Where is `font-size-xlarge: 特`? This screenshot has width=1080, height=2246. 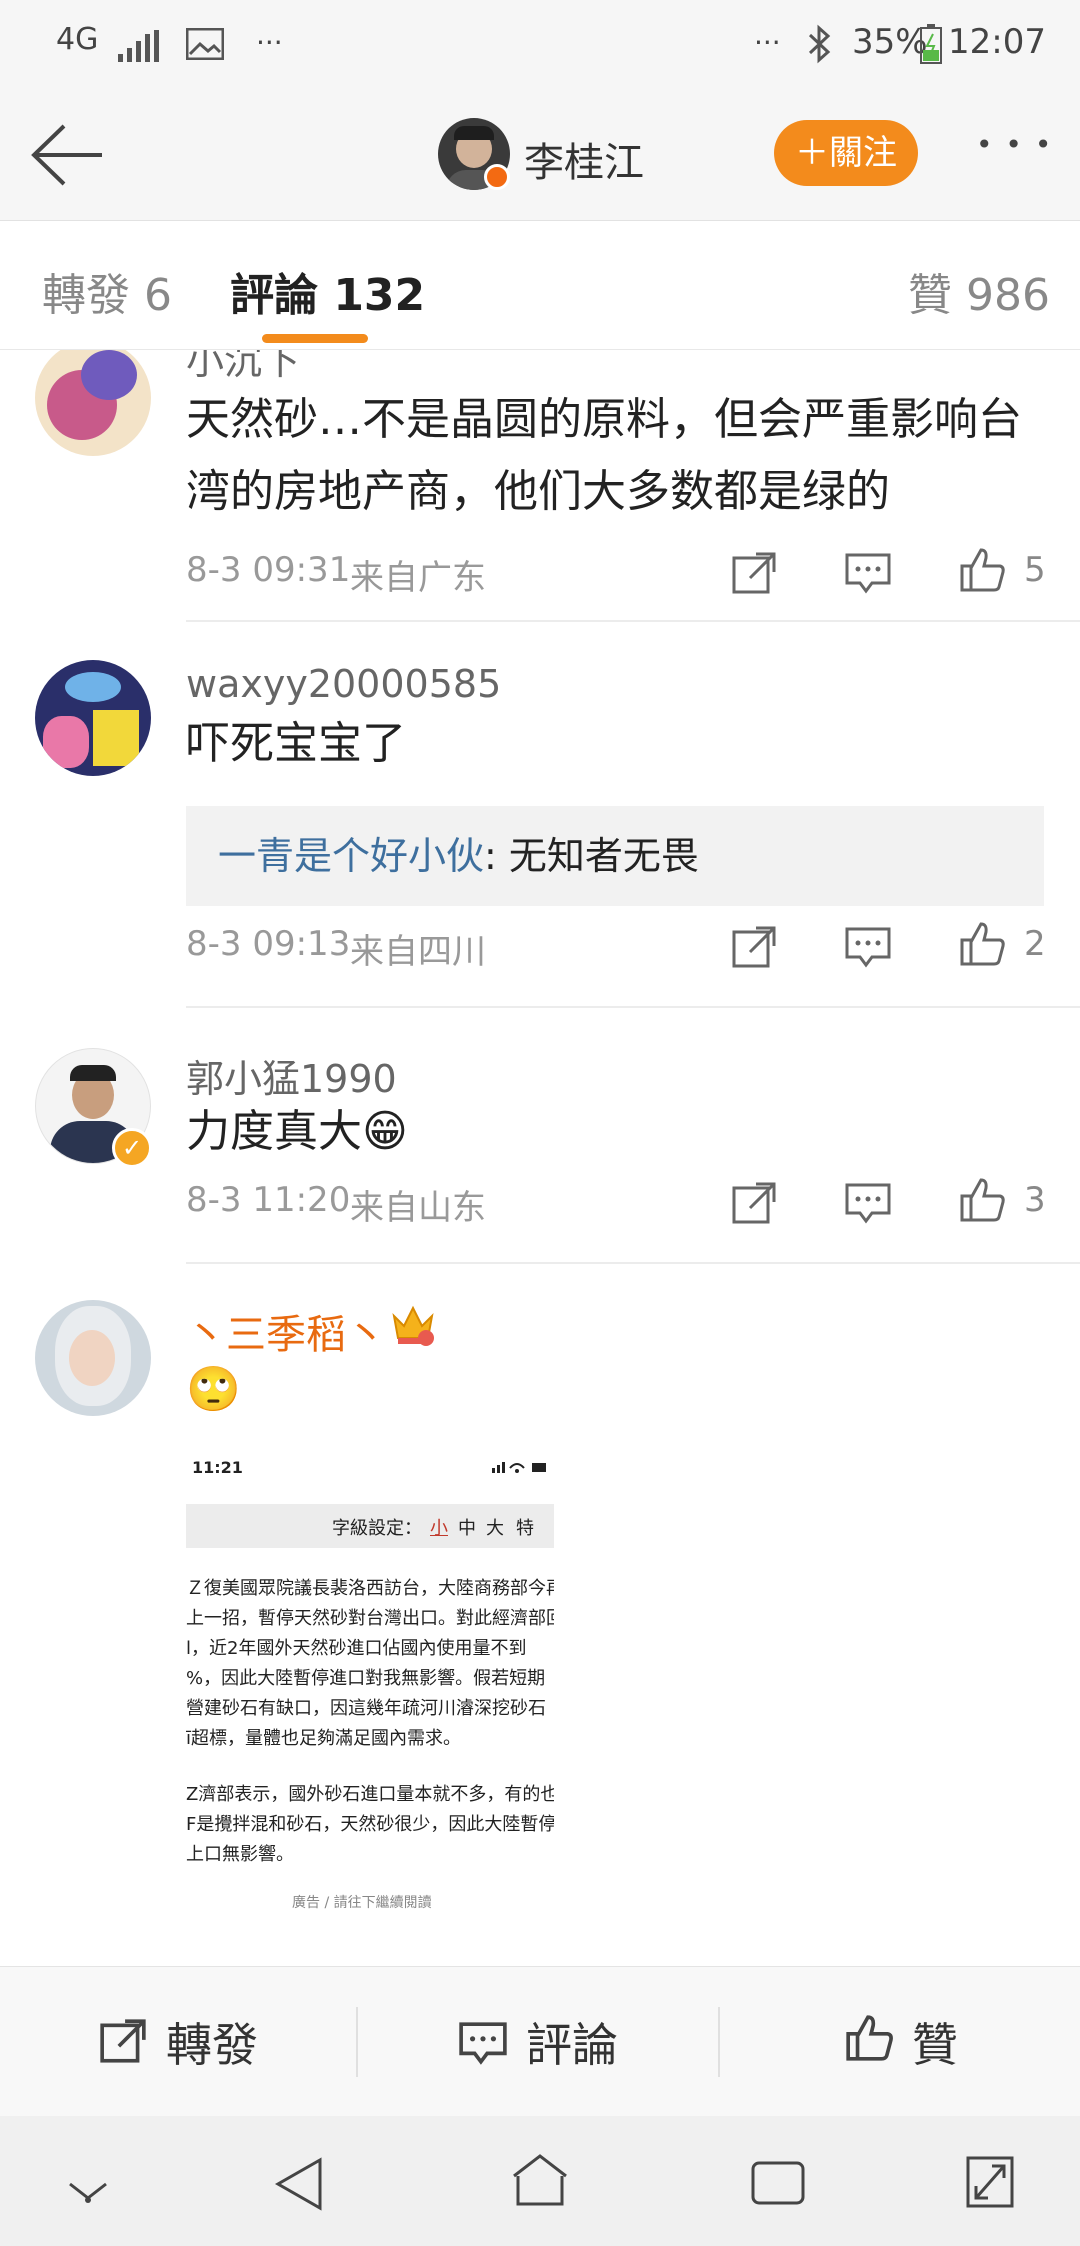 font-size-xlarge: 特 is located at coordinates (525, 1528).